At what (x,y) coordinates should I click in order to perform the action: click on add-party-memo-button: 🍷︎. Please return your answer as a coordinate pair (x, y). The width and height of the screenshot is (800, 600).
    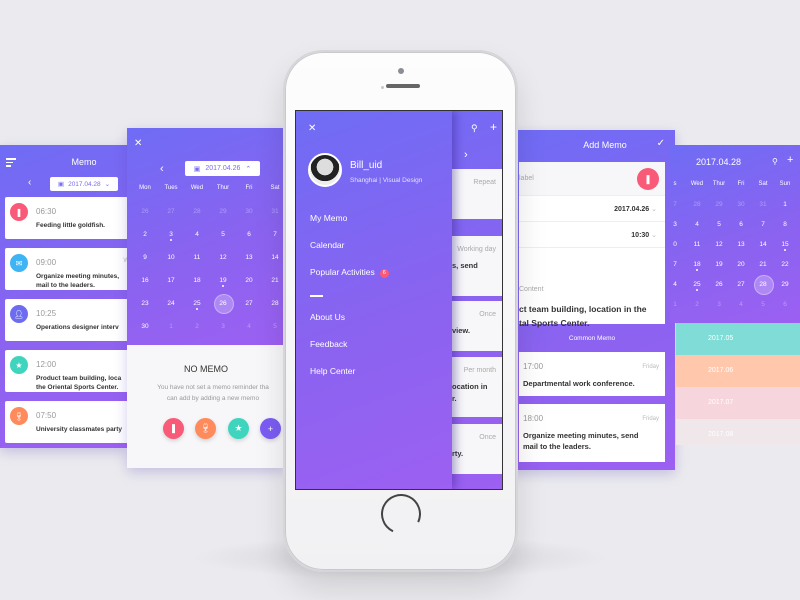
    Looking at the image, I should click on (205, 428).